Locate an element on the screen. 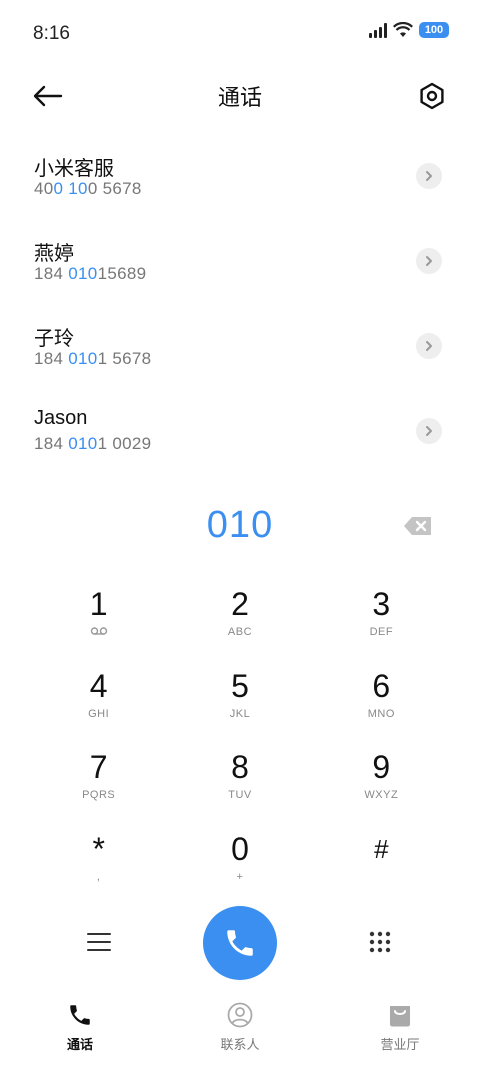 The height and width of the screenshot is (1067, 480). key-digit: 7 is located at coordinates (98, 767).